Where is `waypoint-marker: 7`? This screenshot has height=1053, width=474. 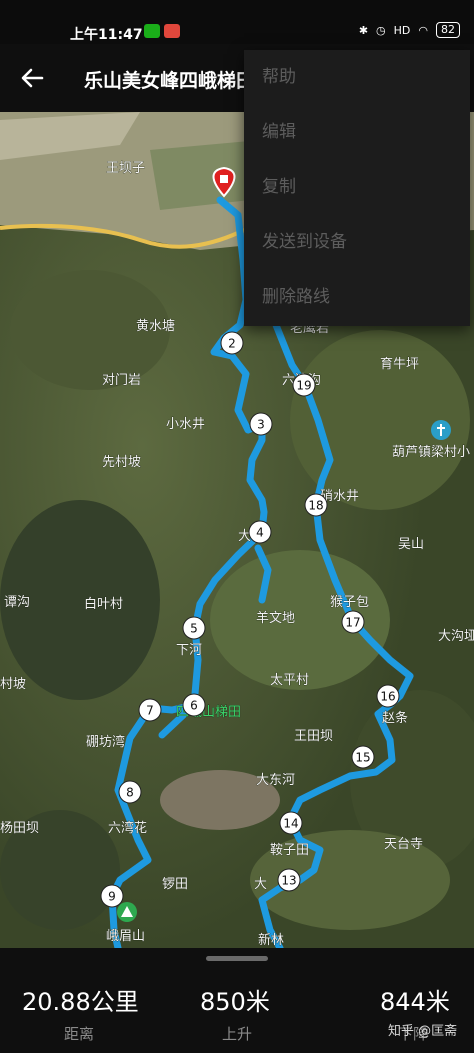
waypoint-marker: 7 is located at coordinates (150, 710).